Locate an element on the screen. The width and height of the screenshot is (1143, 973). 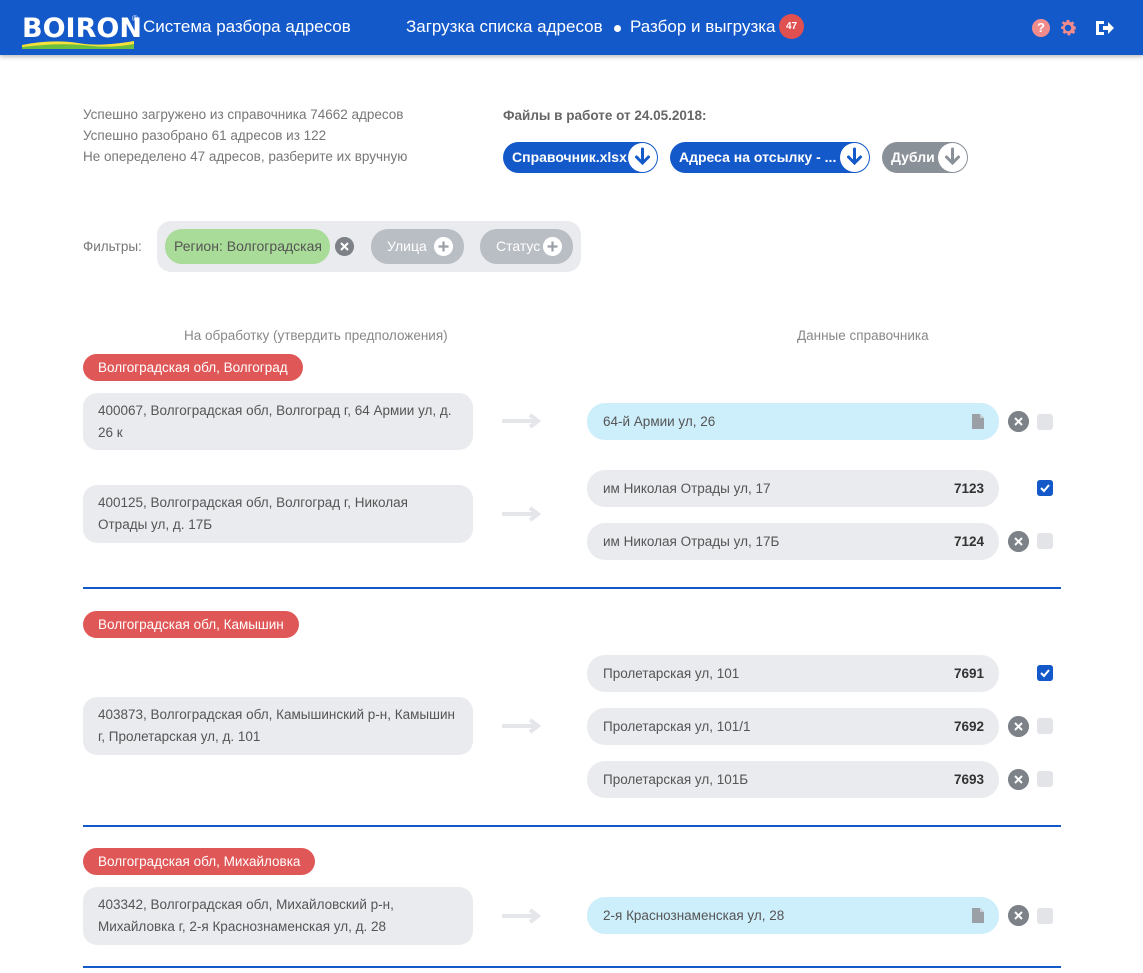
boiron-logo: BOIRON ® is located at coordinates (82, 30).